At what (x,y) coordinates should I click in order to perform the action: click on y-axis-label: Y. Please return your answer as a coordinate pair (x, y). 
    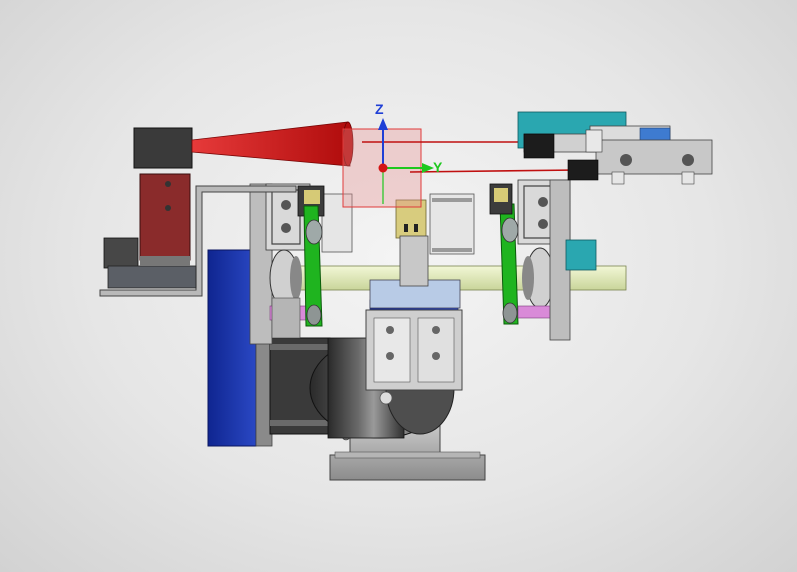
    Looking at the image, I should click on (438, 167).